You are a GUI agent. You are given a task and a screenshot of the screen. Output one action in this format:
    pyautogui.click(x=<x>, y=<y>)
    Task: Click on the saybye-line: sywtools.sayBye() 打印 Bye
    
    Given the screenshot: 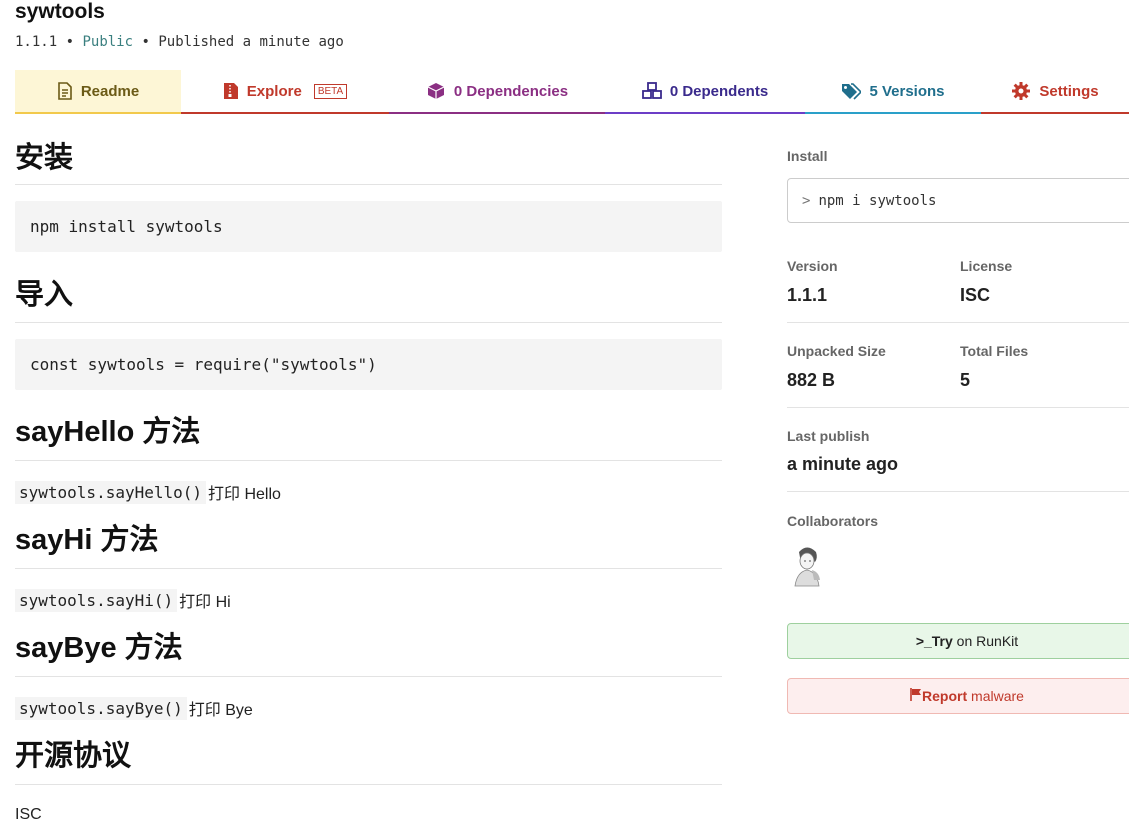 What is the action you would take?
    pyautogui.click(x=134, y=708)
    